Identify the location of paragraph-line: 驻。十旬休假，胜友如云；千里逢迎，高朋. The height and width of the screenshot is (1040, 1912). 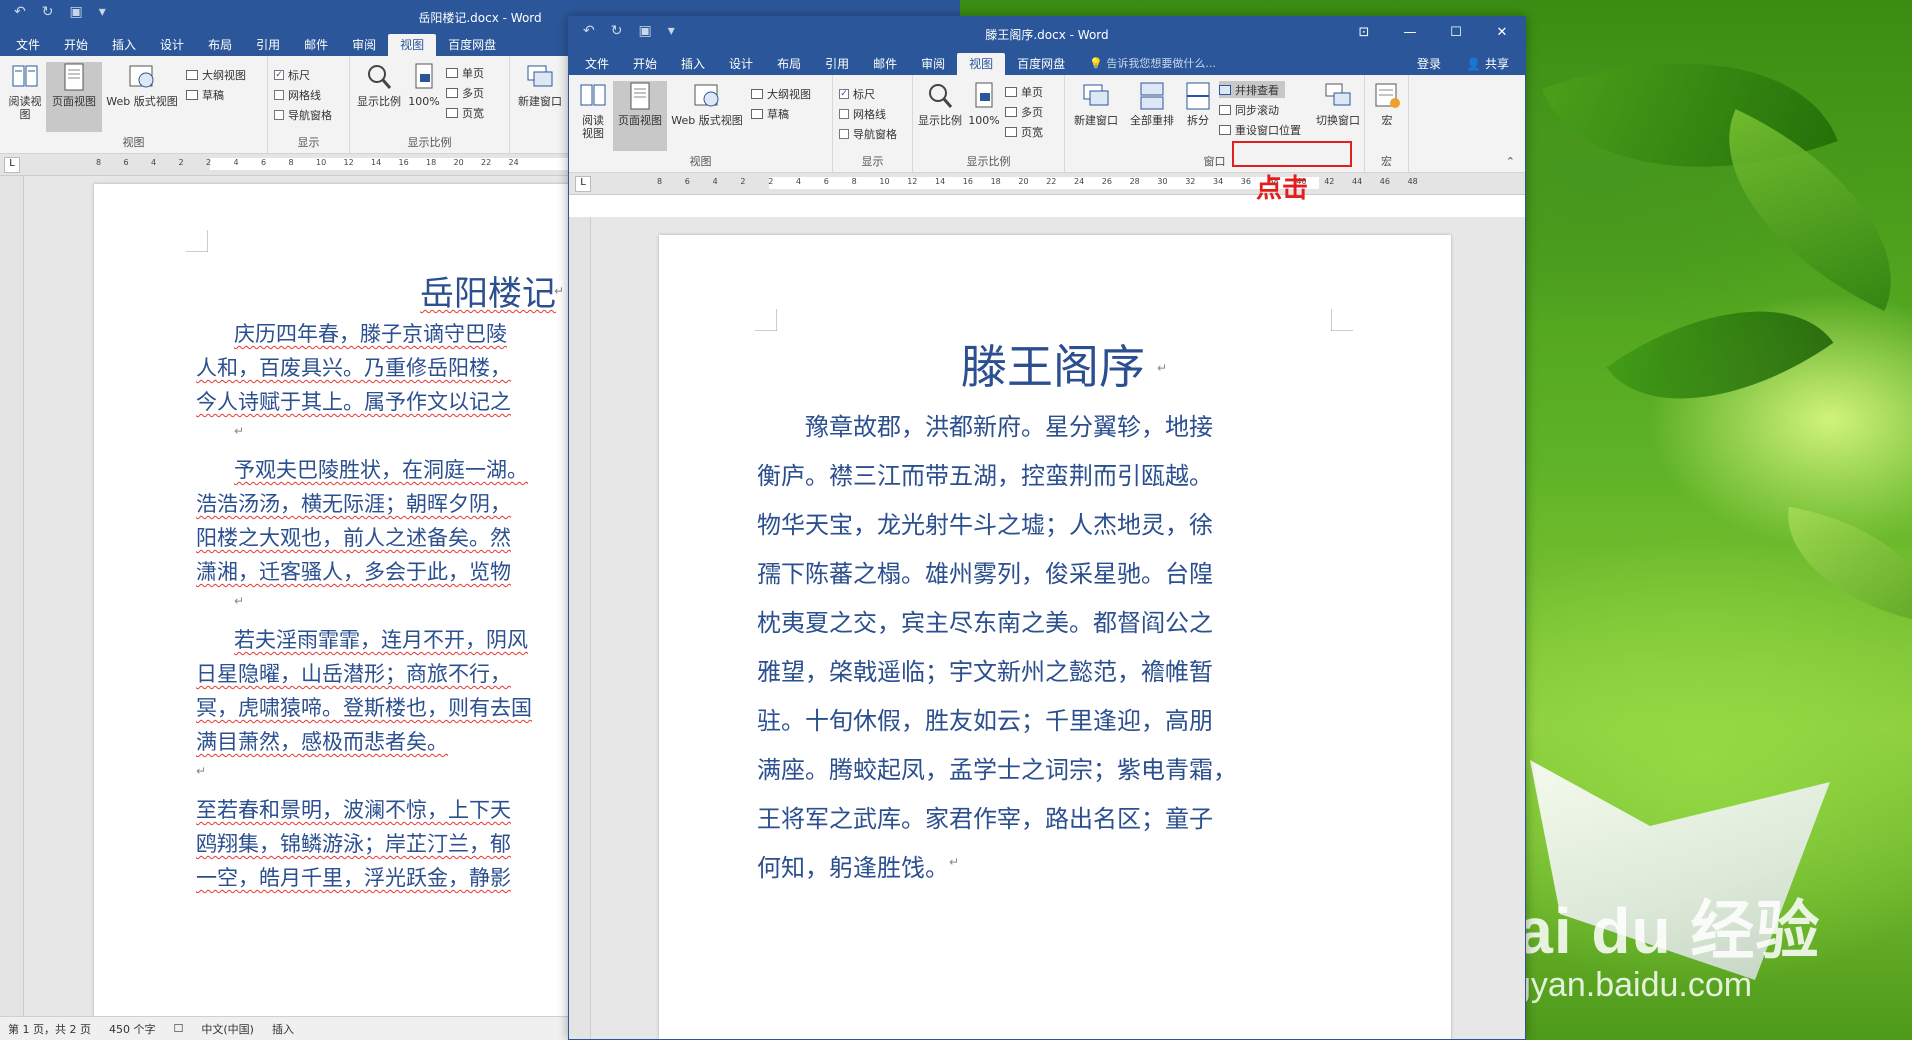
(985, 718).